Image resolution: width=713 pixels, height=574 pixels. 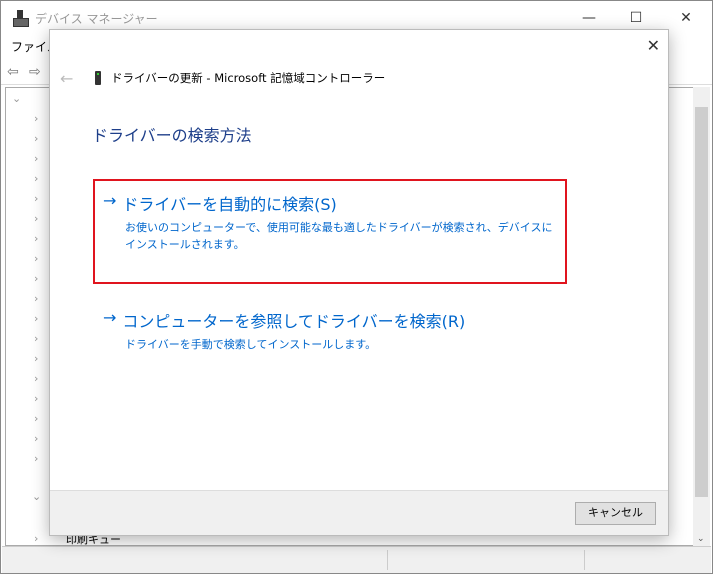 What do you see at coordinates (251, 344) in the screenshot?
I see `option-description: ドライバーを手動で検索してインストールします。` at bounding box center [251, 344].